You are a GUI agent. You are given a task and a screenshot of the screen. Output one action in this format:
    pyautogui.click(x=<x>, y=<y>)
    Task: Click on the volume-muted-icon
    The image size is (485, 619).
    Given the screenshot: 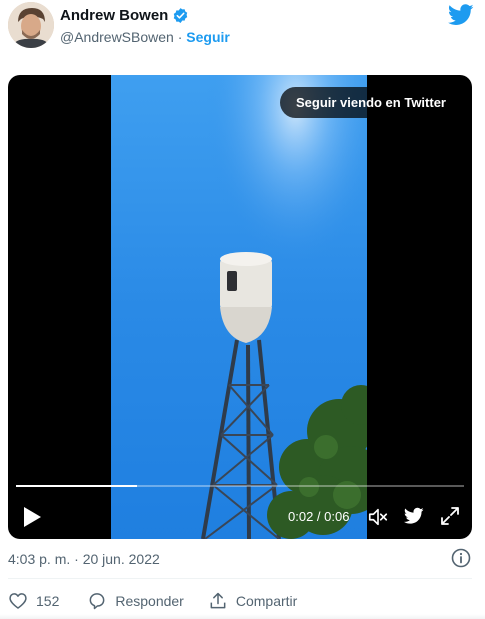 What is the action you would take?
    pyautogui.click(x=378, y=517)
    